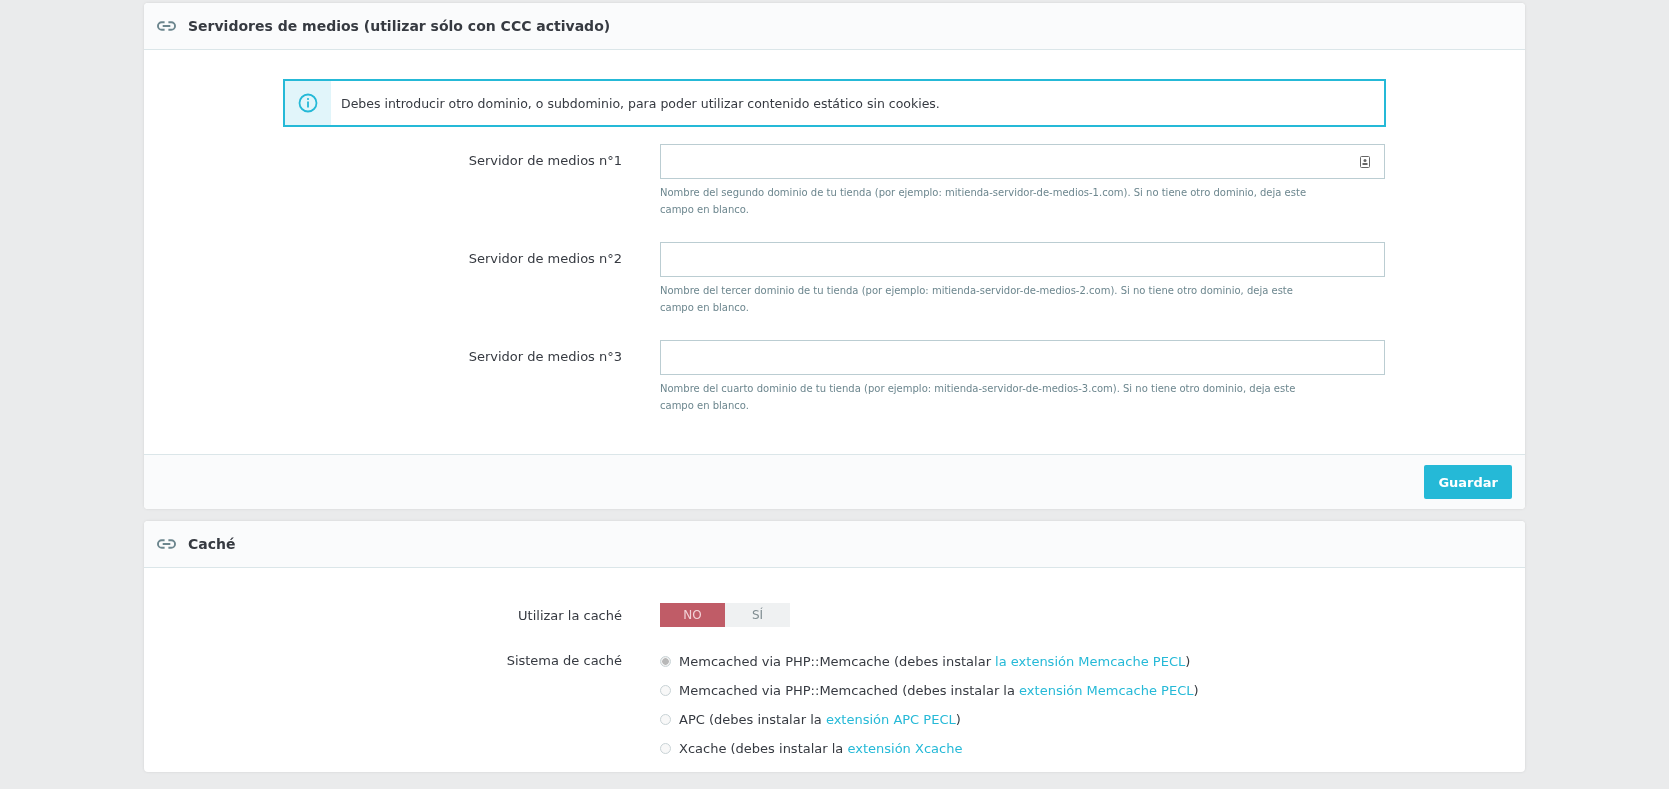  Describe the element at coordinates (820, 719) in the screenshot. I see `radio-option-label: APC (debes instalar la extensión APC PECL)` at that location.